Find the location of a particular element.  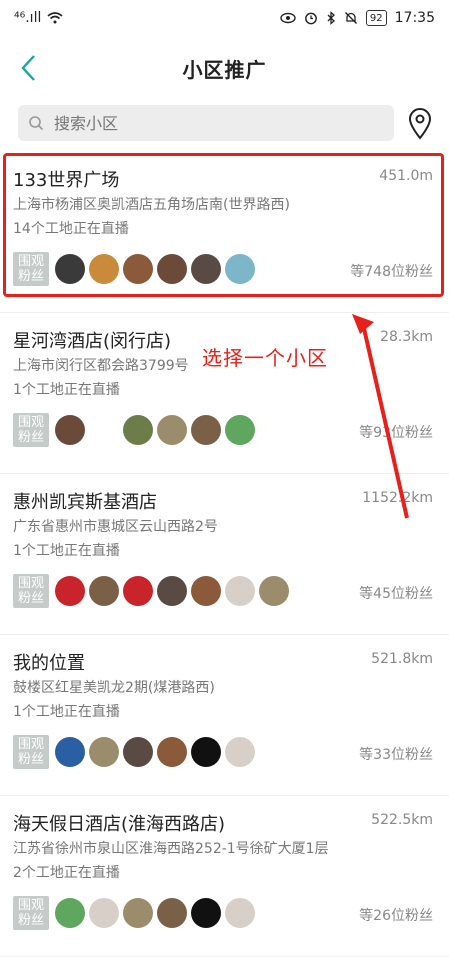

chevron-left-icon is located at coordinates (28, 68).